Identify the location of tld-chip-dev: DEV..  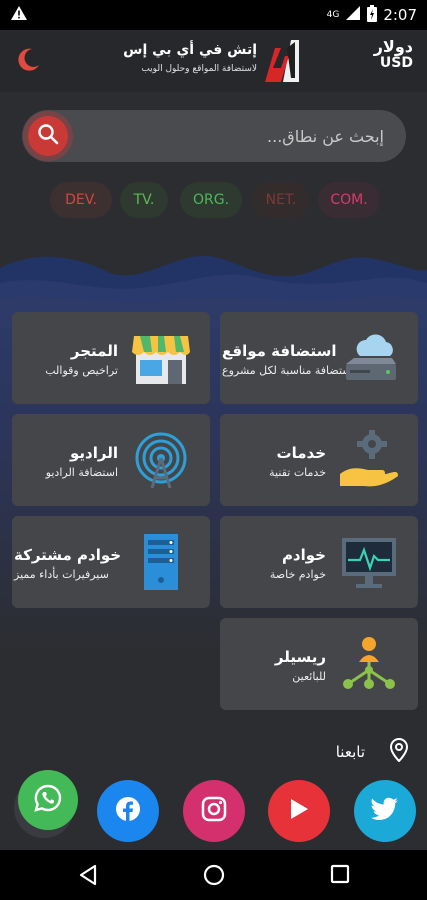
(81, 200).